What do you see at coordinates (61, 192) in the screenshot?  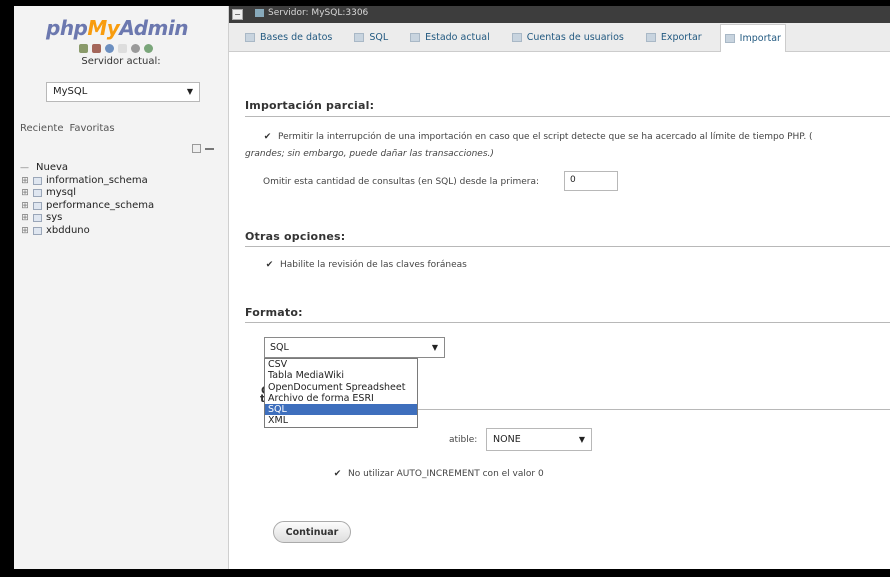 I see `tree-item-label: mysql` at bounding box center [61, 192].